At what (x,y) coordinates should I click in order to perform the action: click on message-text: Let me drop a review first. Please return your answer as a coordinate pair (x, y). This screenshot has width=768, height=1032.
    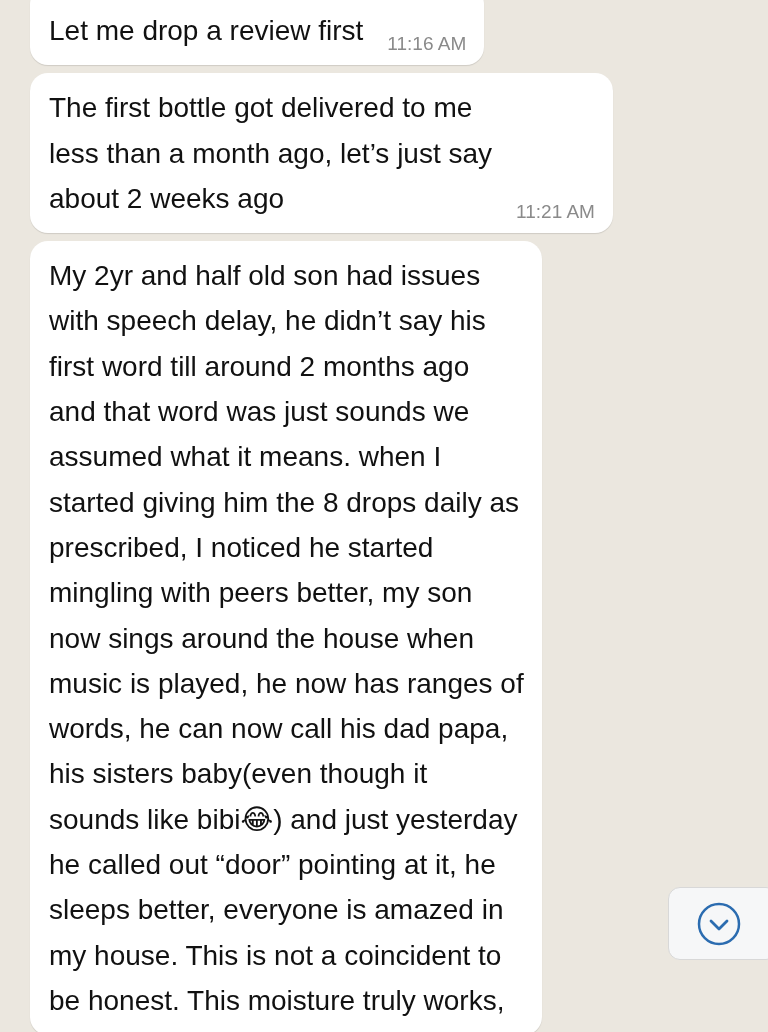
    Looking at the image, I should click on (206, 31).